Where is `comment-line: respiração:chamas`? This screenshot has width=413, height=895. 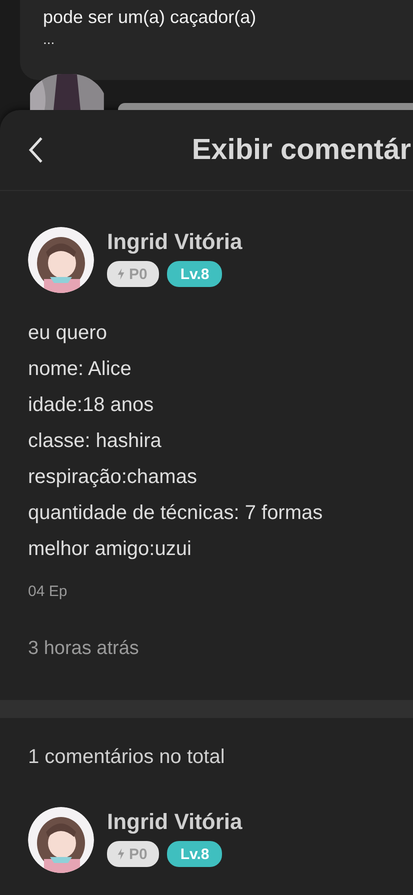
comment-line: respiração:chamas is located at coordinates (113, 477).